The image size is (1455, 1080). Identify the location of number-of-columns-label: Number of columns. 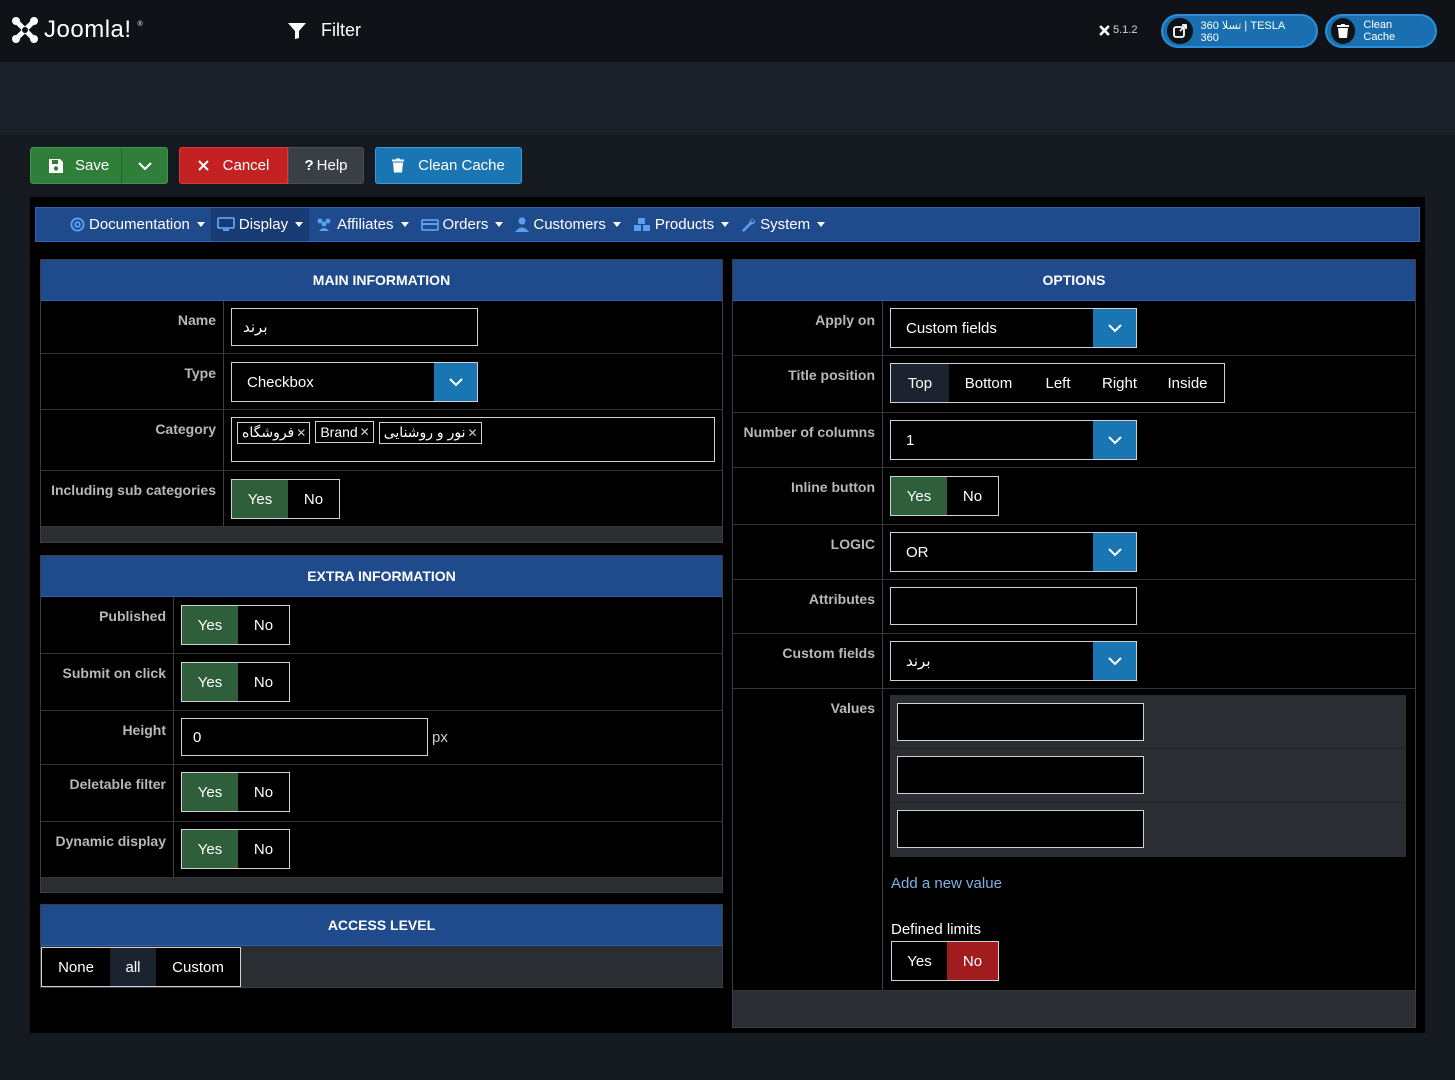
(808, 440).